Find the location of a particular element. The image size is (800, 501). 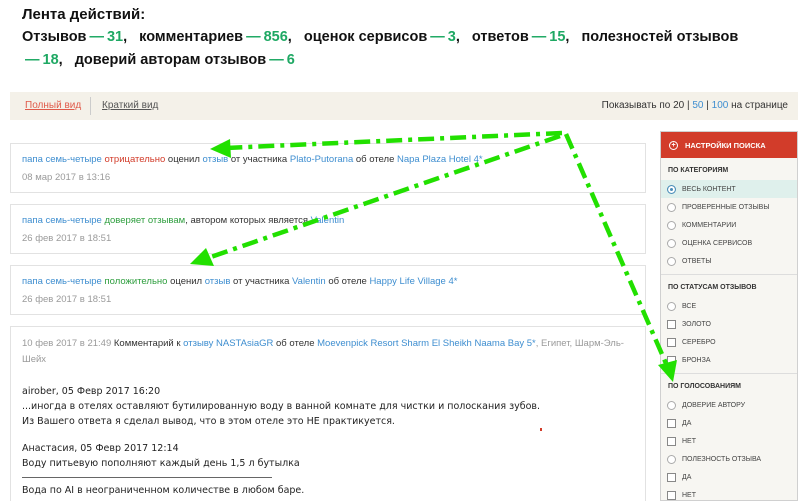

per-page-50: 50 is located at coordinates (697, 105).